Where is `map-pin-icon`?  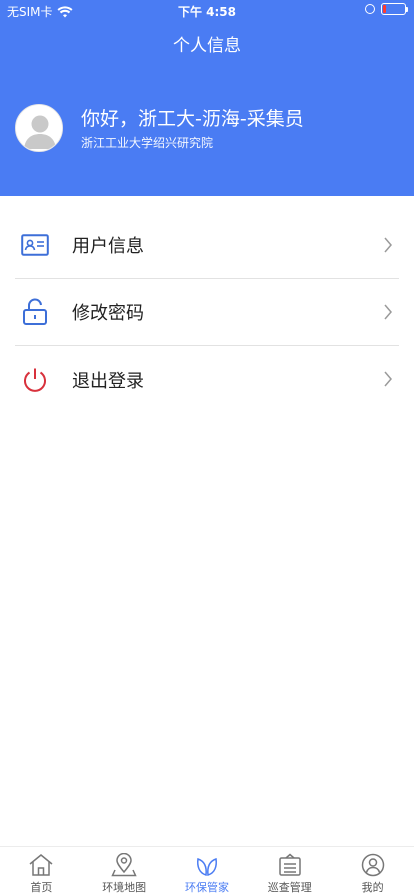 map-pin-icon is located at coordinates (124, 865).